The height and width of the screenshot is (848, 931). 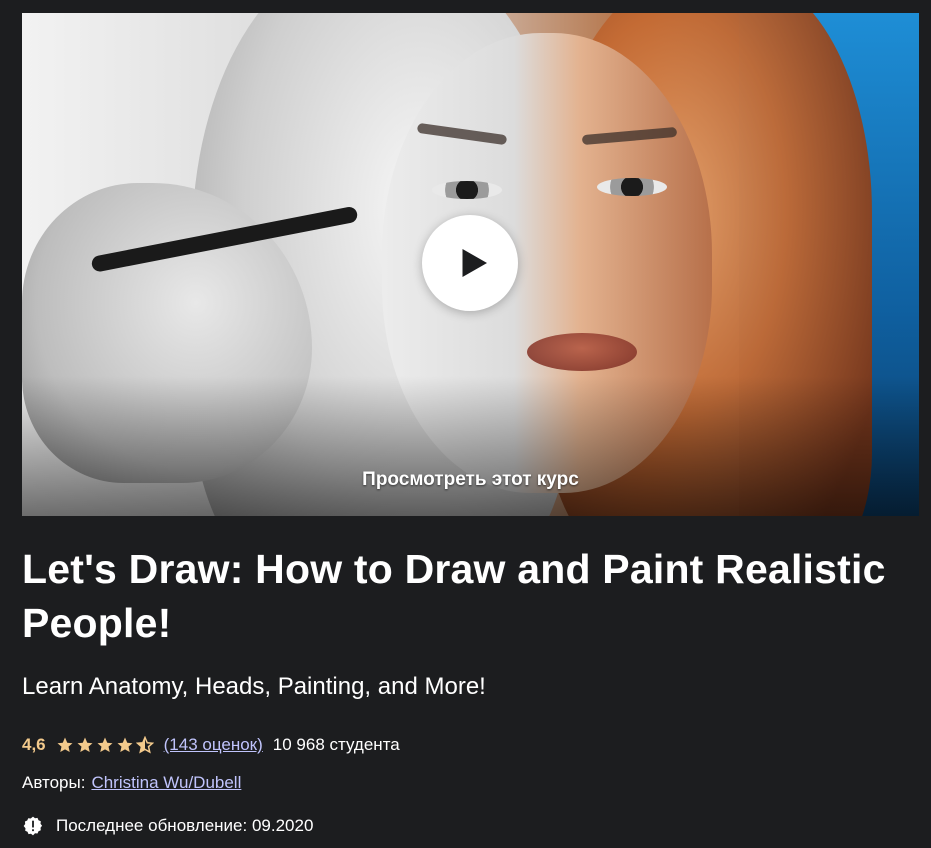 I want to click on rating-stars, so click(x=105, y=745).